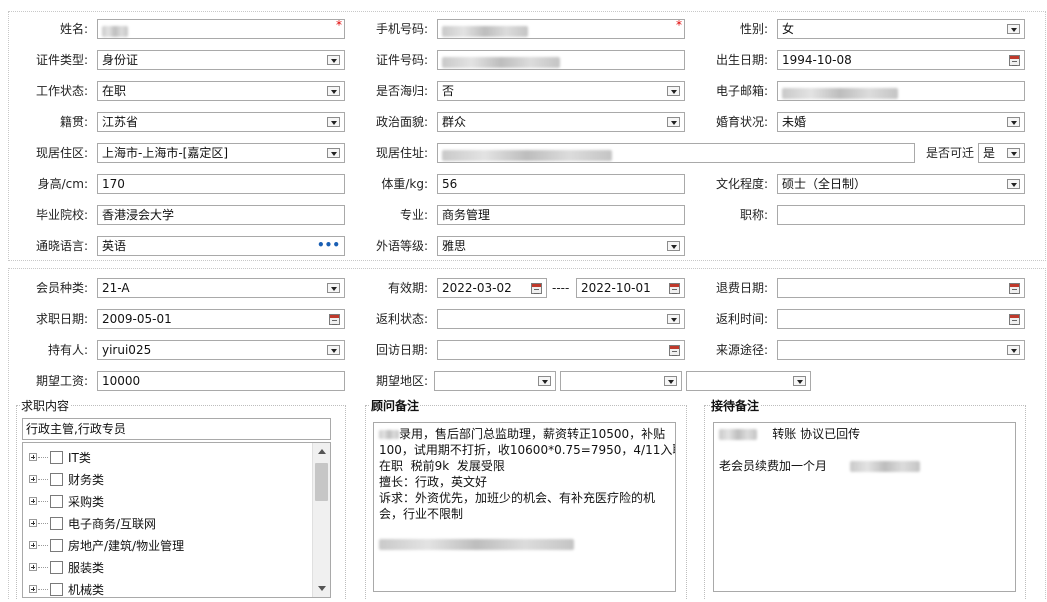  Describe the element at coordinates (741, 319) in the screenshot. I see `rebate-time-label: 返利时间:` at that location.